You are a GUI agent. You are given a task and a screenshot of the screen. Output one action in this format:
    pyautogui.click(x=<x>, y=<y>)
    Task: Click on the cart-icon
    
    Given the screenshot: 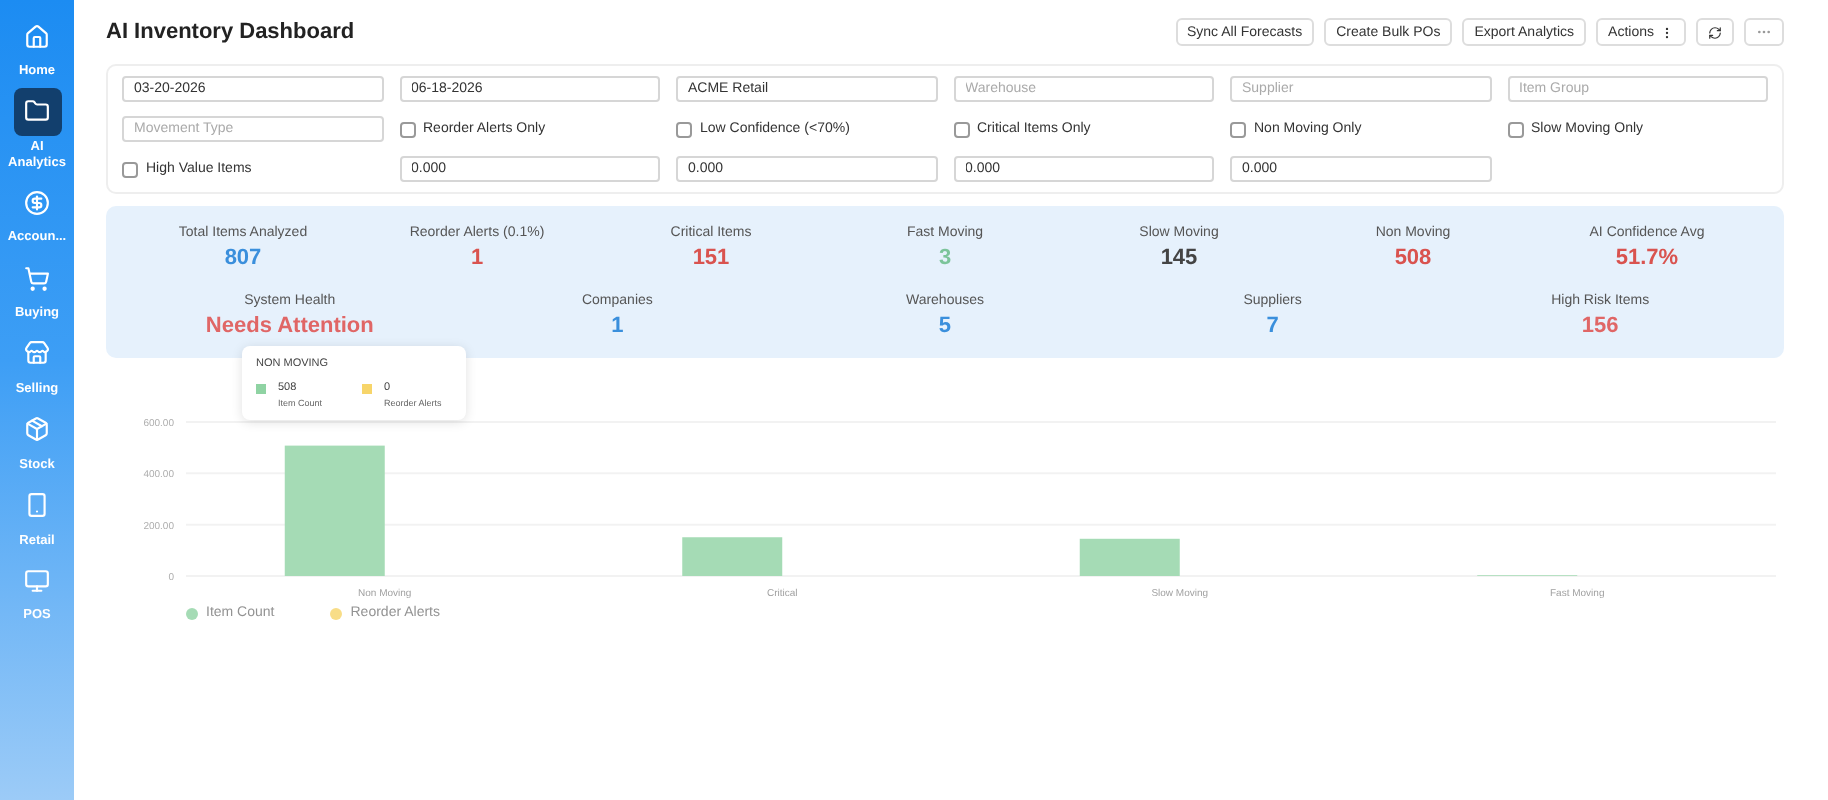 What is the action you would take?
    pyautogui.click(x=37, y=278)
    